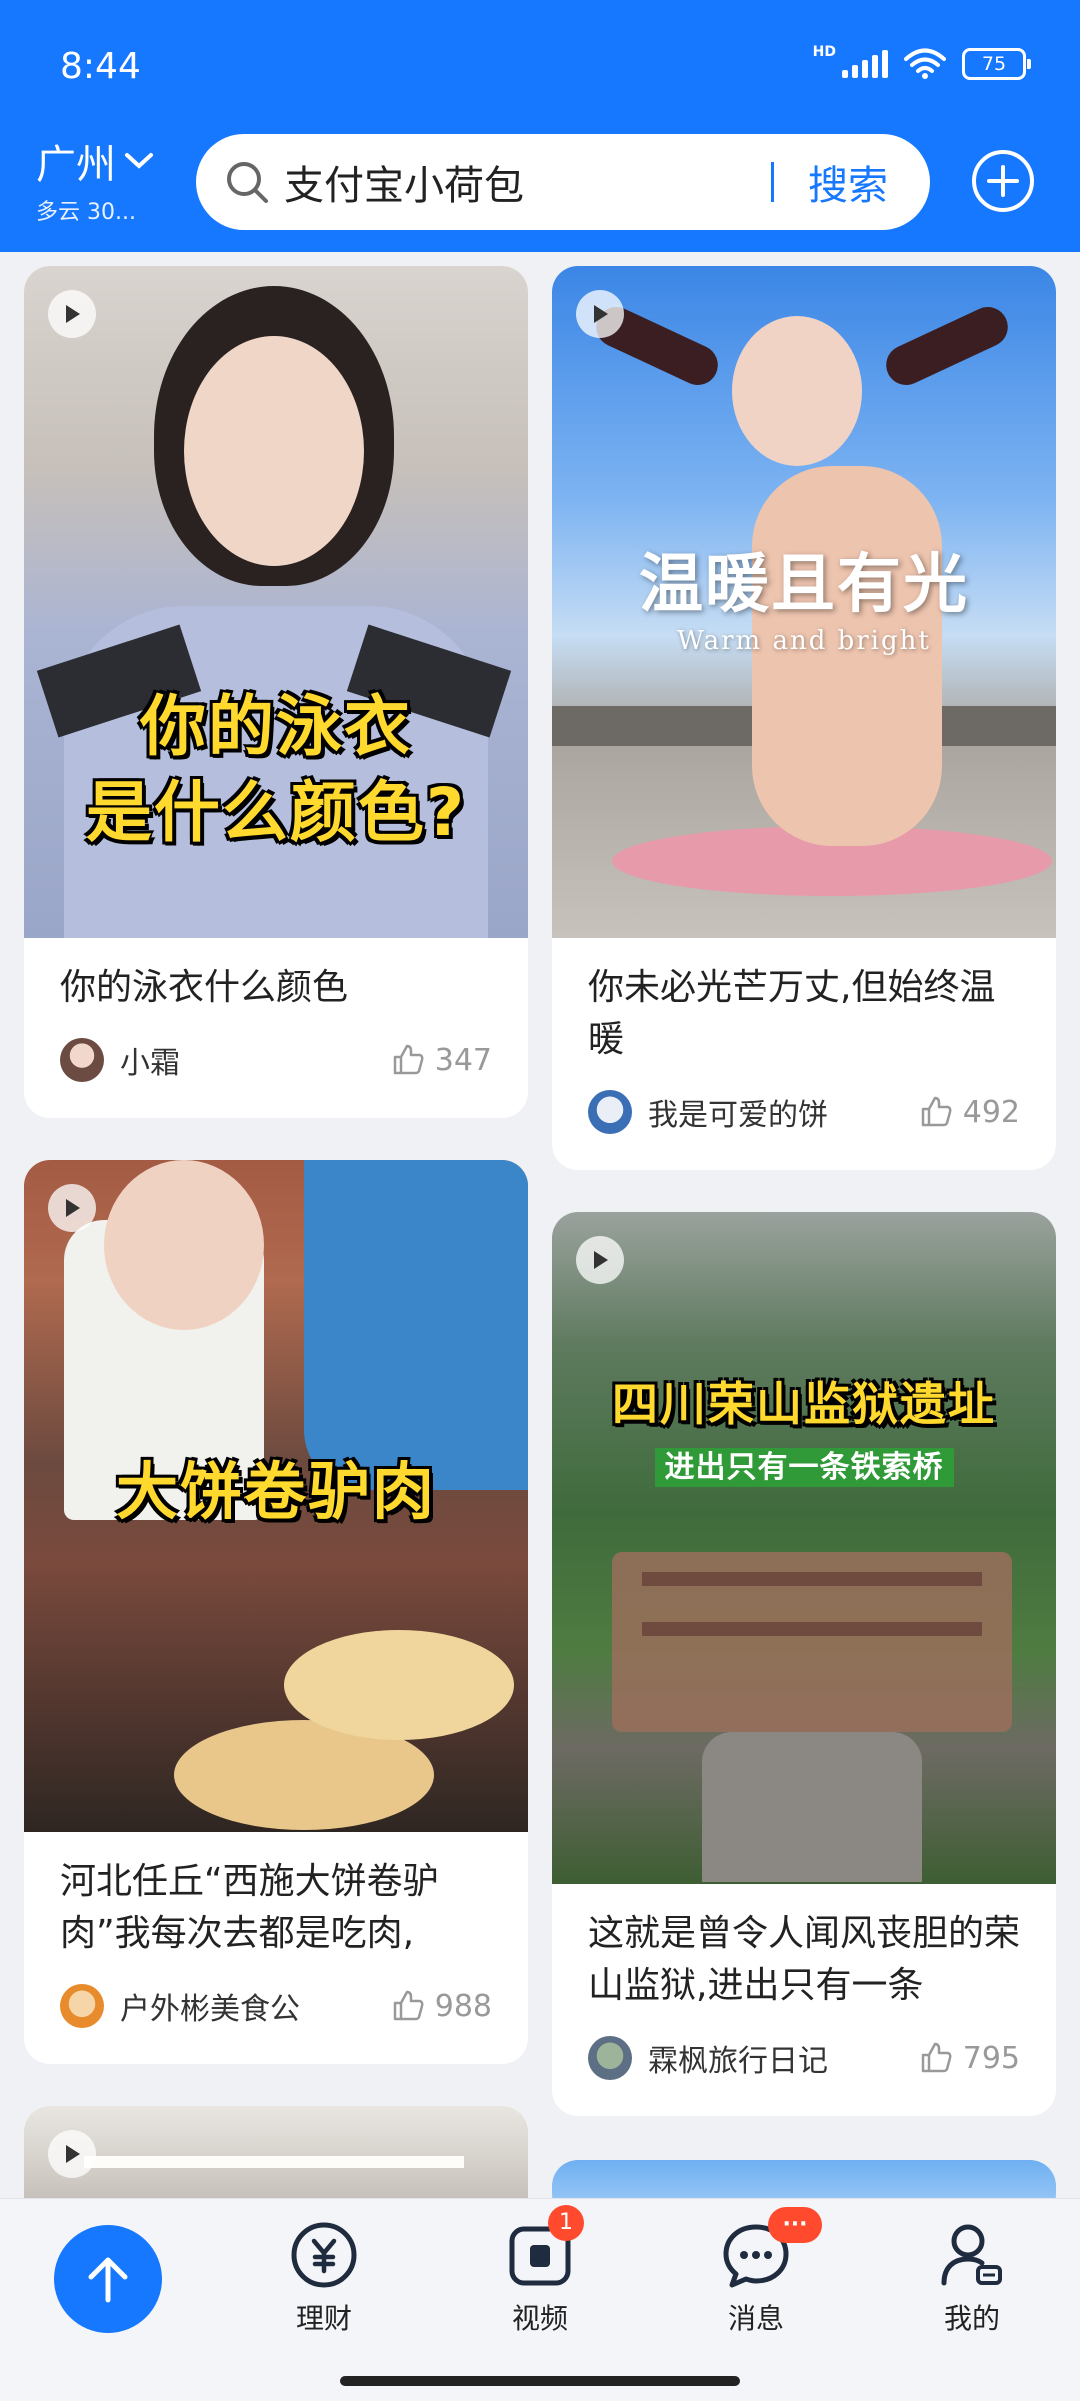 This screenshot has height=2401, width=1080. What do you see at coordinates (100, 66) in the screenshot?
I see `status-time: 8:44` at bounding box center [100, 66].